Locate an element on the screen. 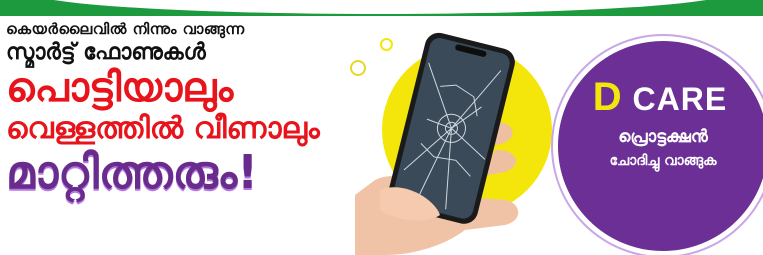 Image resolution: width=763 pixels, height=255 pixels. top-strip-curve is located at coordinates (380, 7).